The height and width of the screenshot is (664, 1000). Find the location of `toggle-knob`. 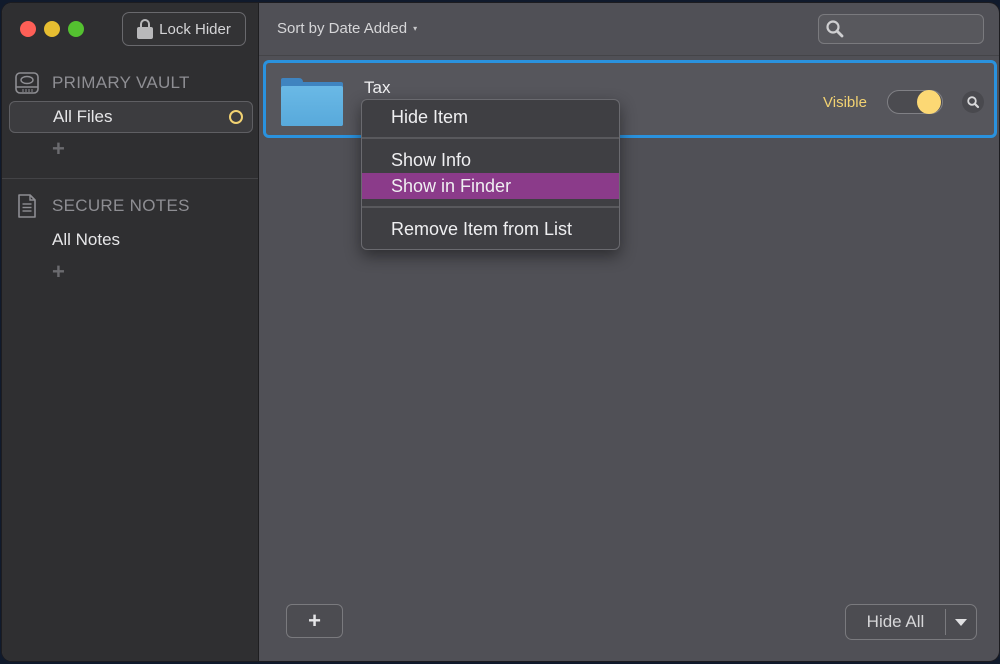

toggle-knob is located at coordinates (929, 102).